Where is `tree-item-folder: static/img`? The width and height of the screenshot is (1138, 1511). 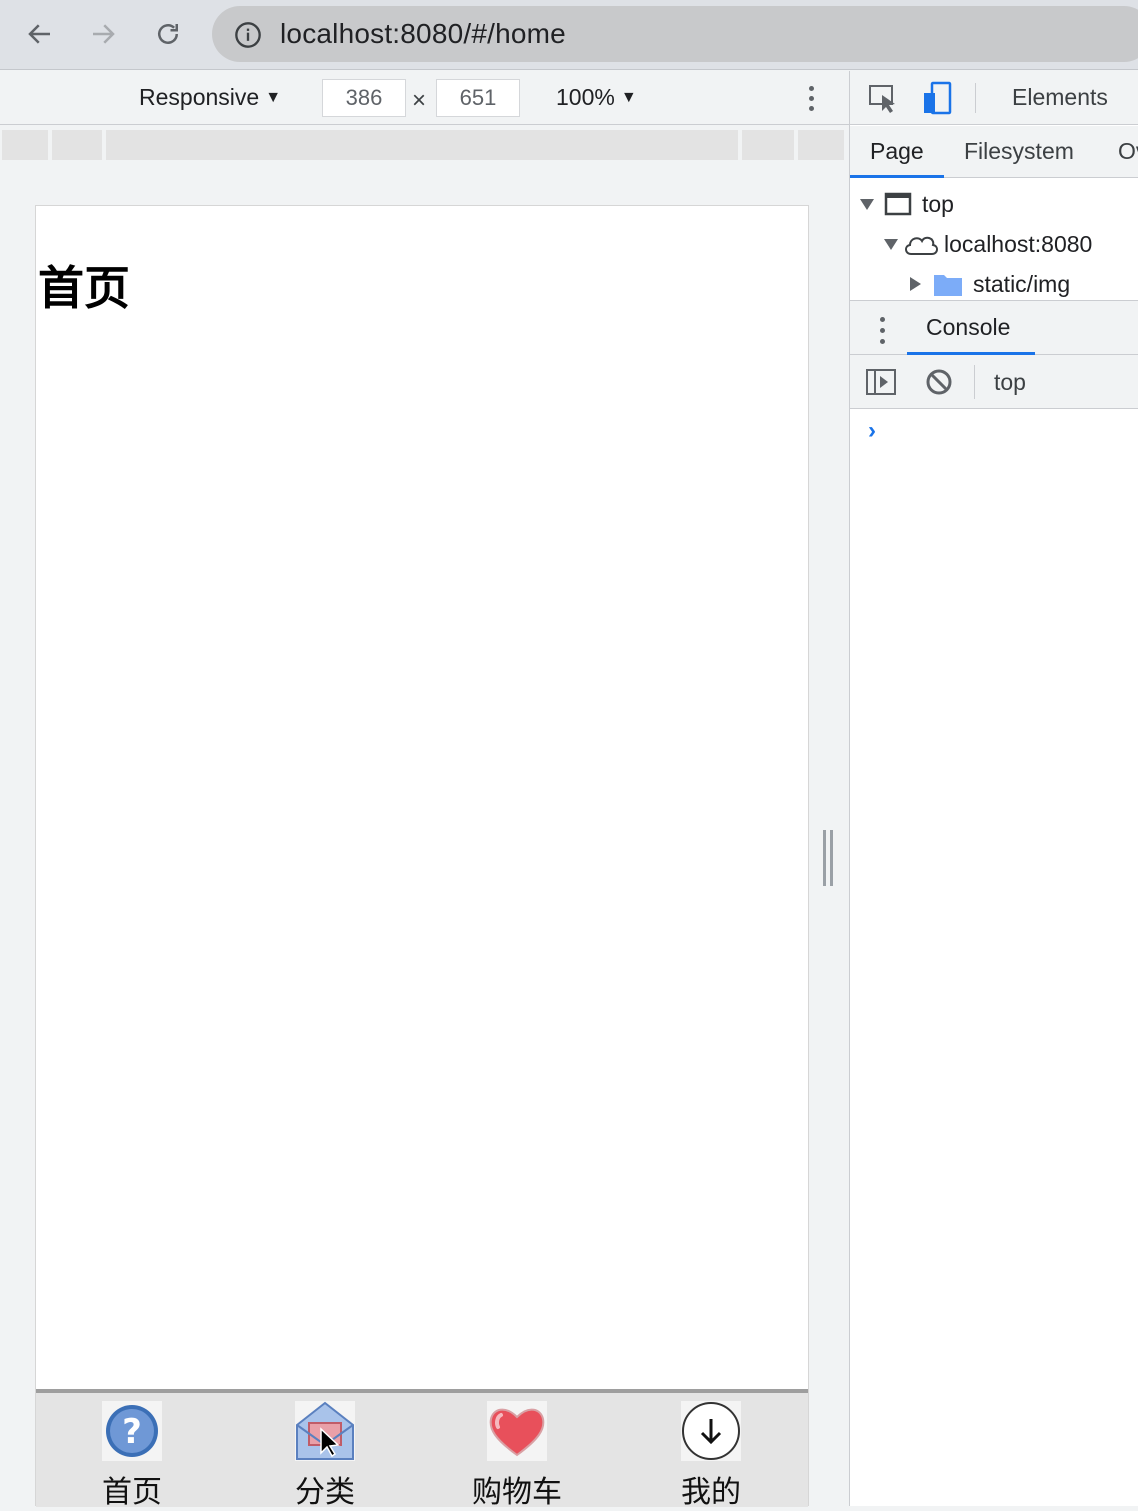 tree-item-folder: static/img is located at coordinates (990, 284).